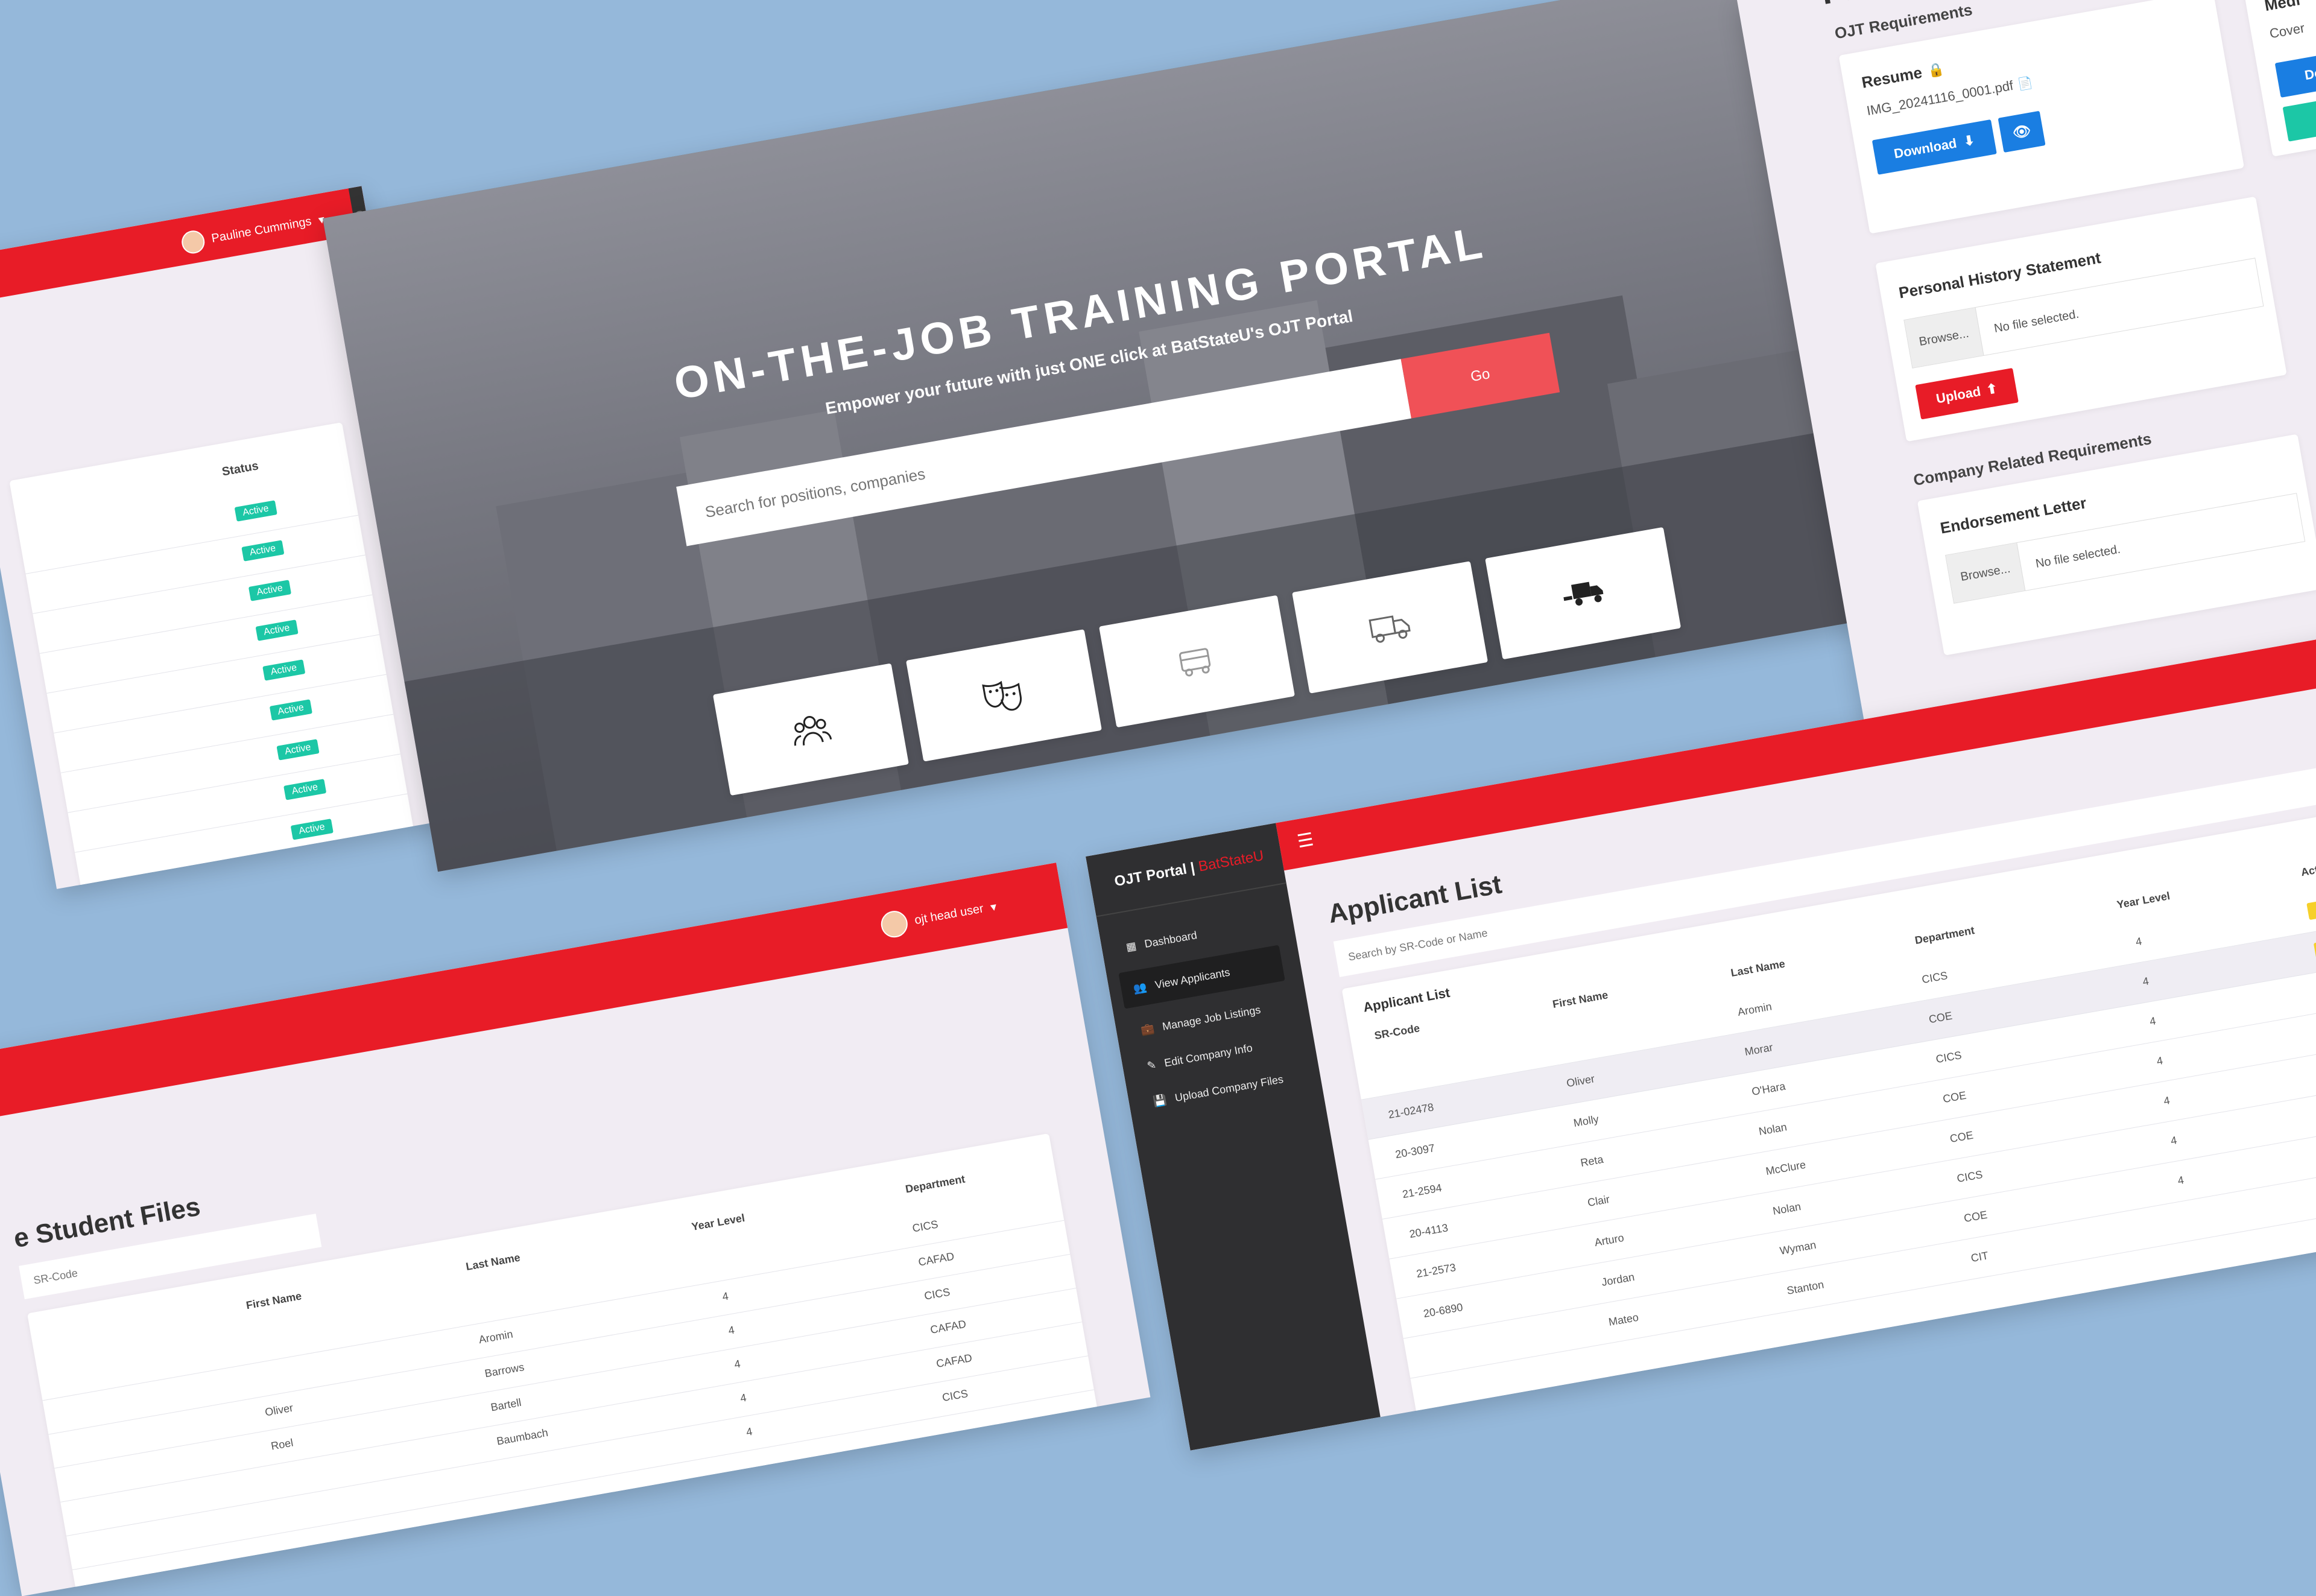 Image resolution: width=2316 pixels, height=1596 pixels. Describe the element at coordinates (1436, 1271) in the screenshot. I see `cell-sr: 21-2573` at that location.